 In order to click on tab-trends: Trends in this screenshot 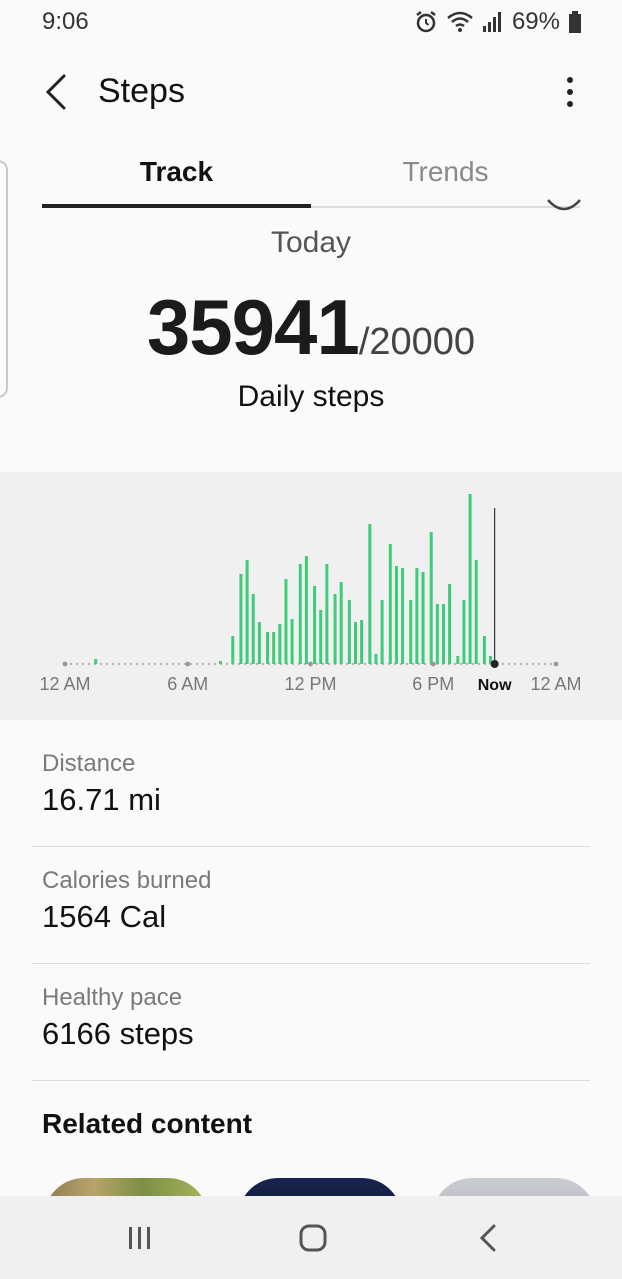, I will do `click(445, 172)`.